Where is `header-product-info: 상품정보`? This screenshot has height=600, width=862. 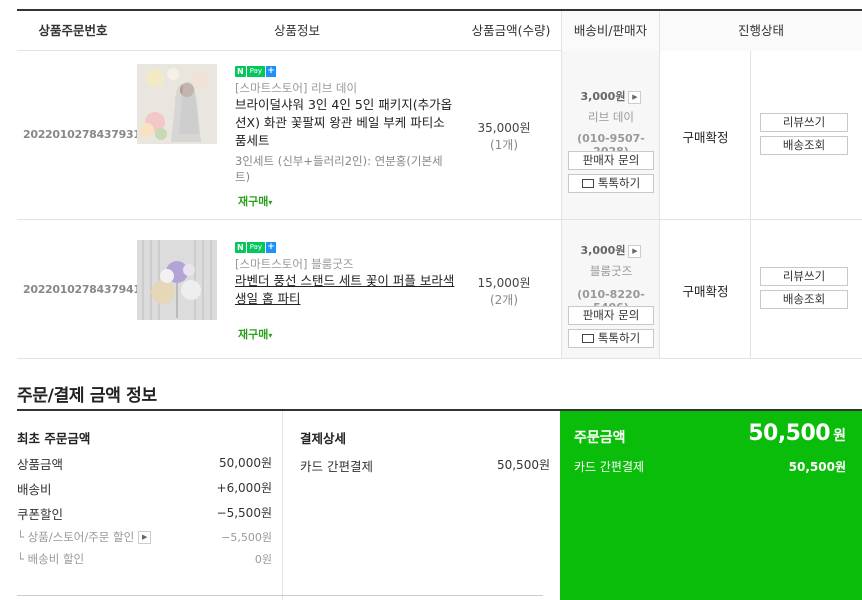
header-product-info: 상품정보 is located at coordinates (296, 30).